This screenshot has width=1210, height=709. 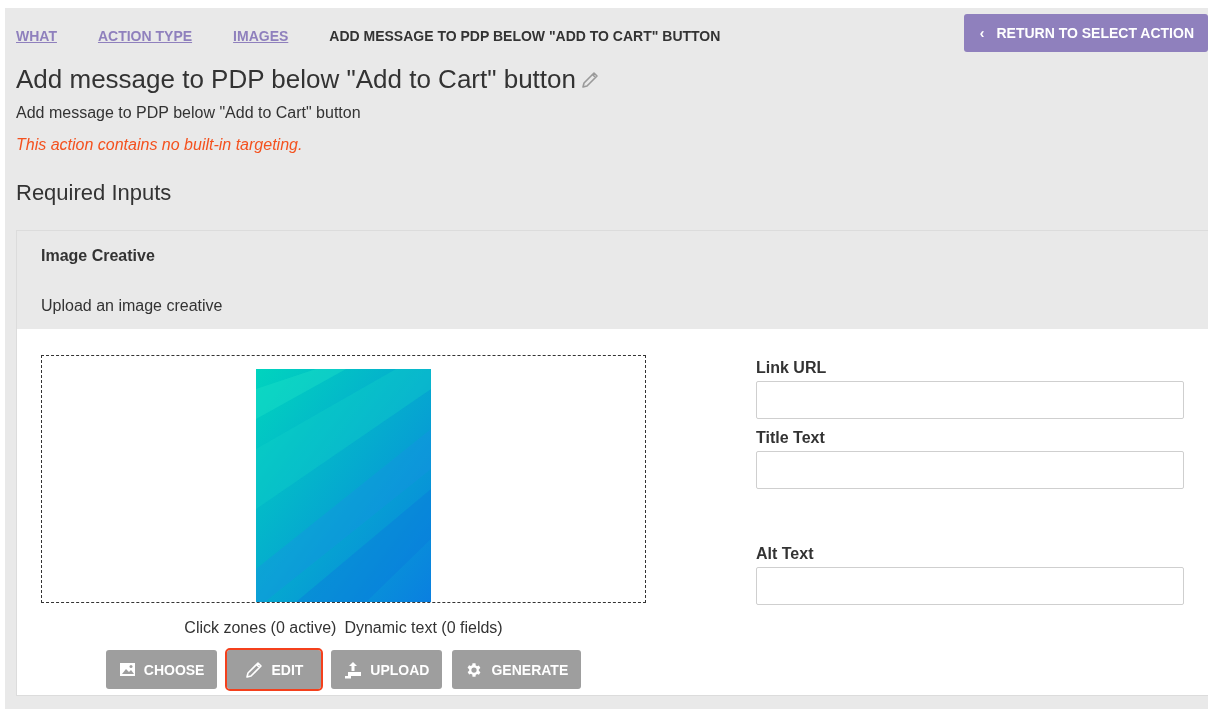 I want to click on field-label: Title Text, so click(x=791, y=438).